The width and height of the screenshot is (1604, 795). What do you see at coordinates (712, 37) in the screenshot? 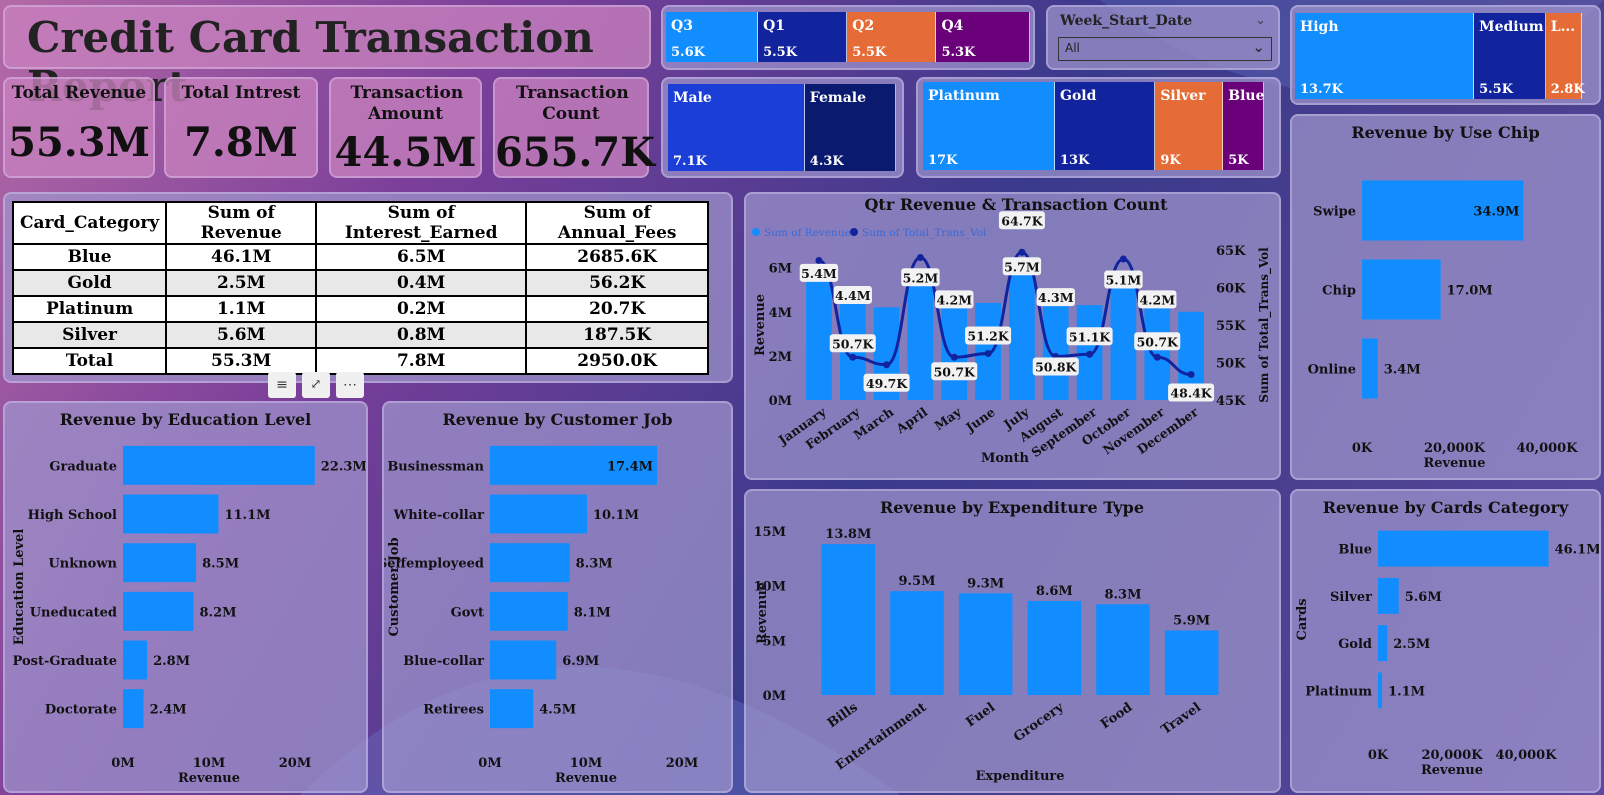
I see `treemap-tile-q3: Q3 5.6K` at bounding box center [712, 37].